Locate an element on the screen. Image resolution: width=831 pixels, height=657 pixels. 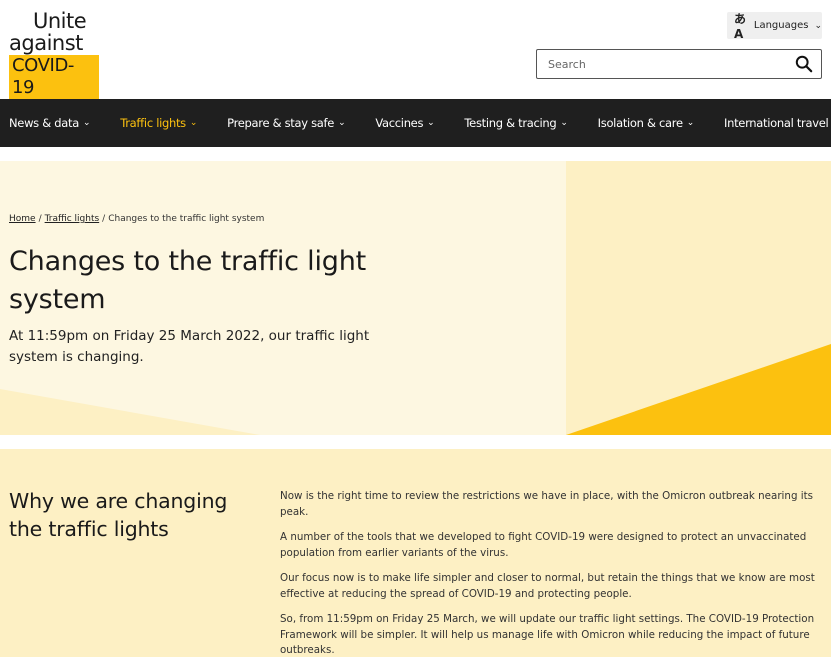
nav-item-traffic-lights: Traffic lights ⌄ is located at coordinates (158, 123).